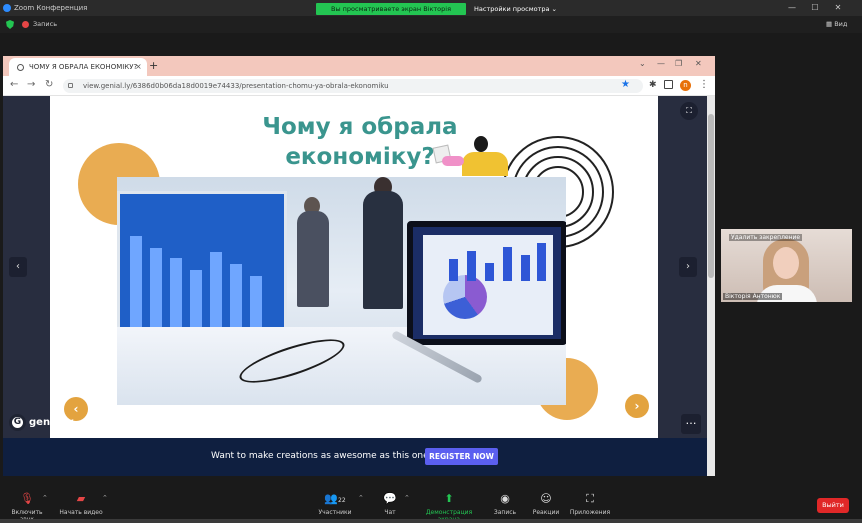 This screenshot has width=862, height=523. What do you see at coordinates (841, 24) in the screenshot?
I see `view-label: Вид` at bounding box center [841, 24].